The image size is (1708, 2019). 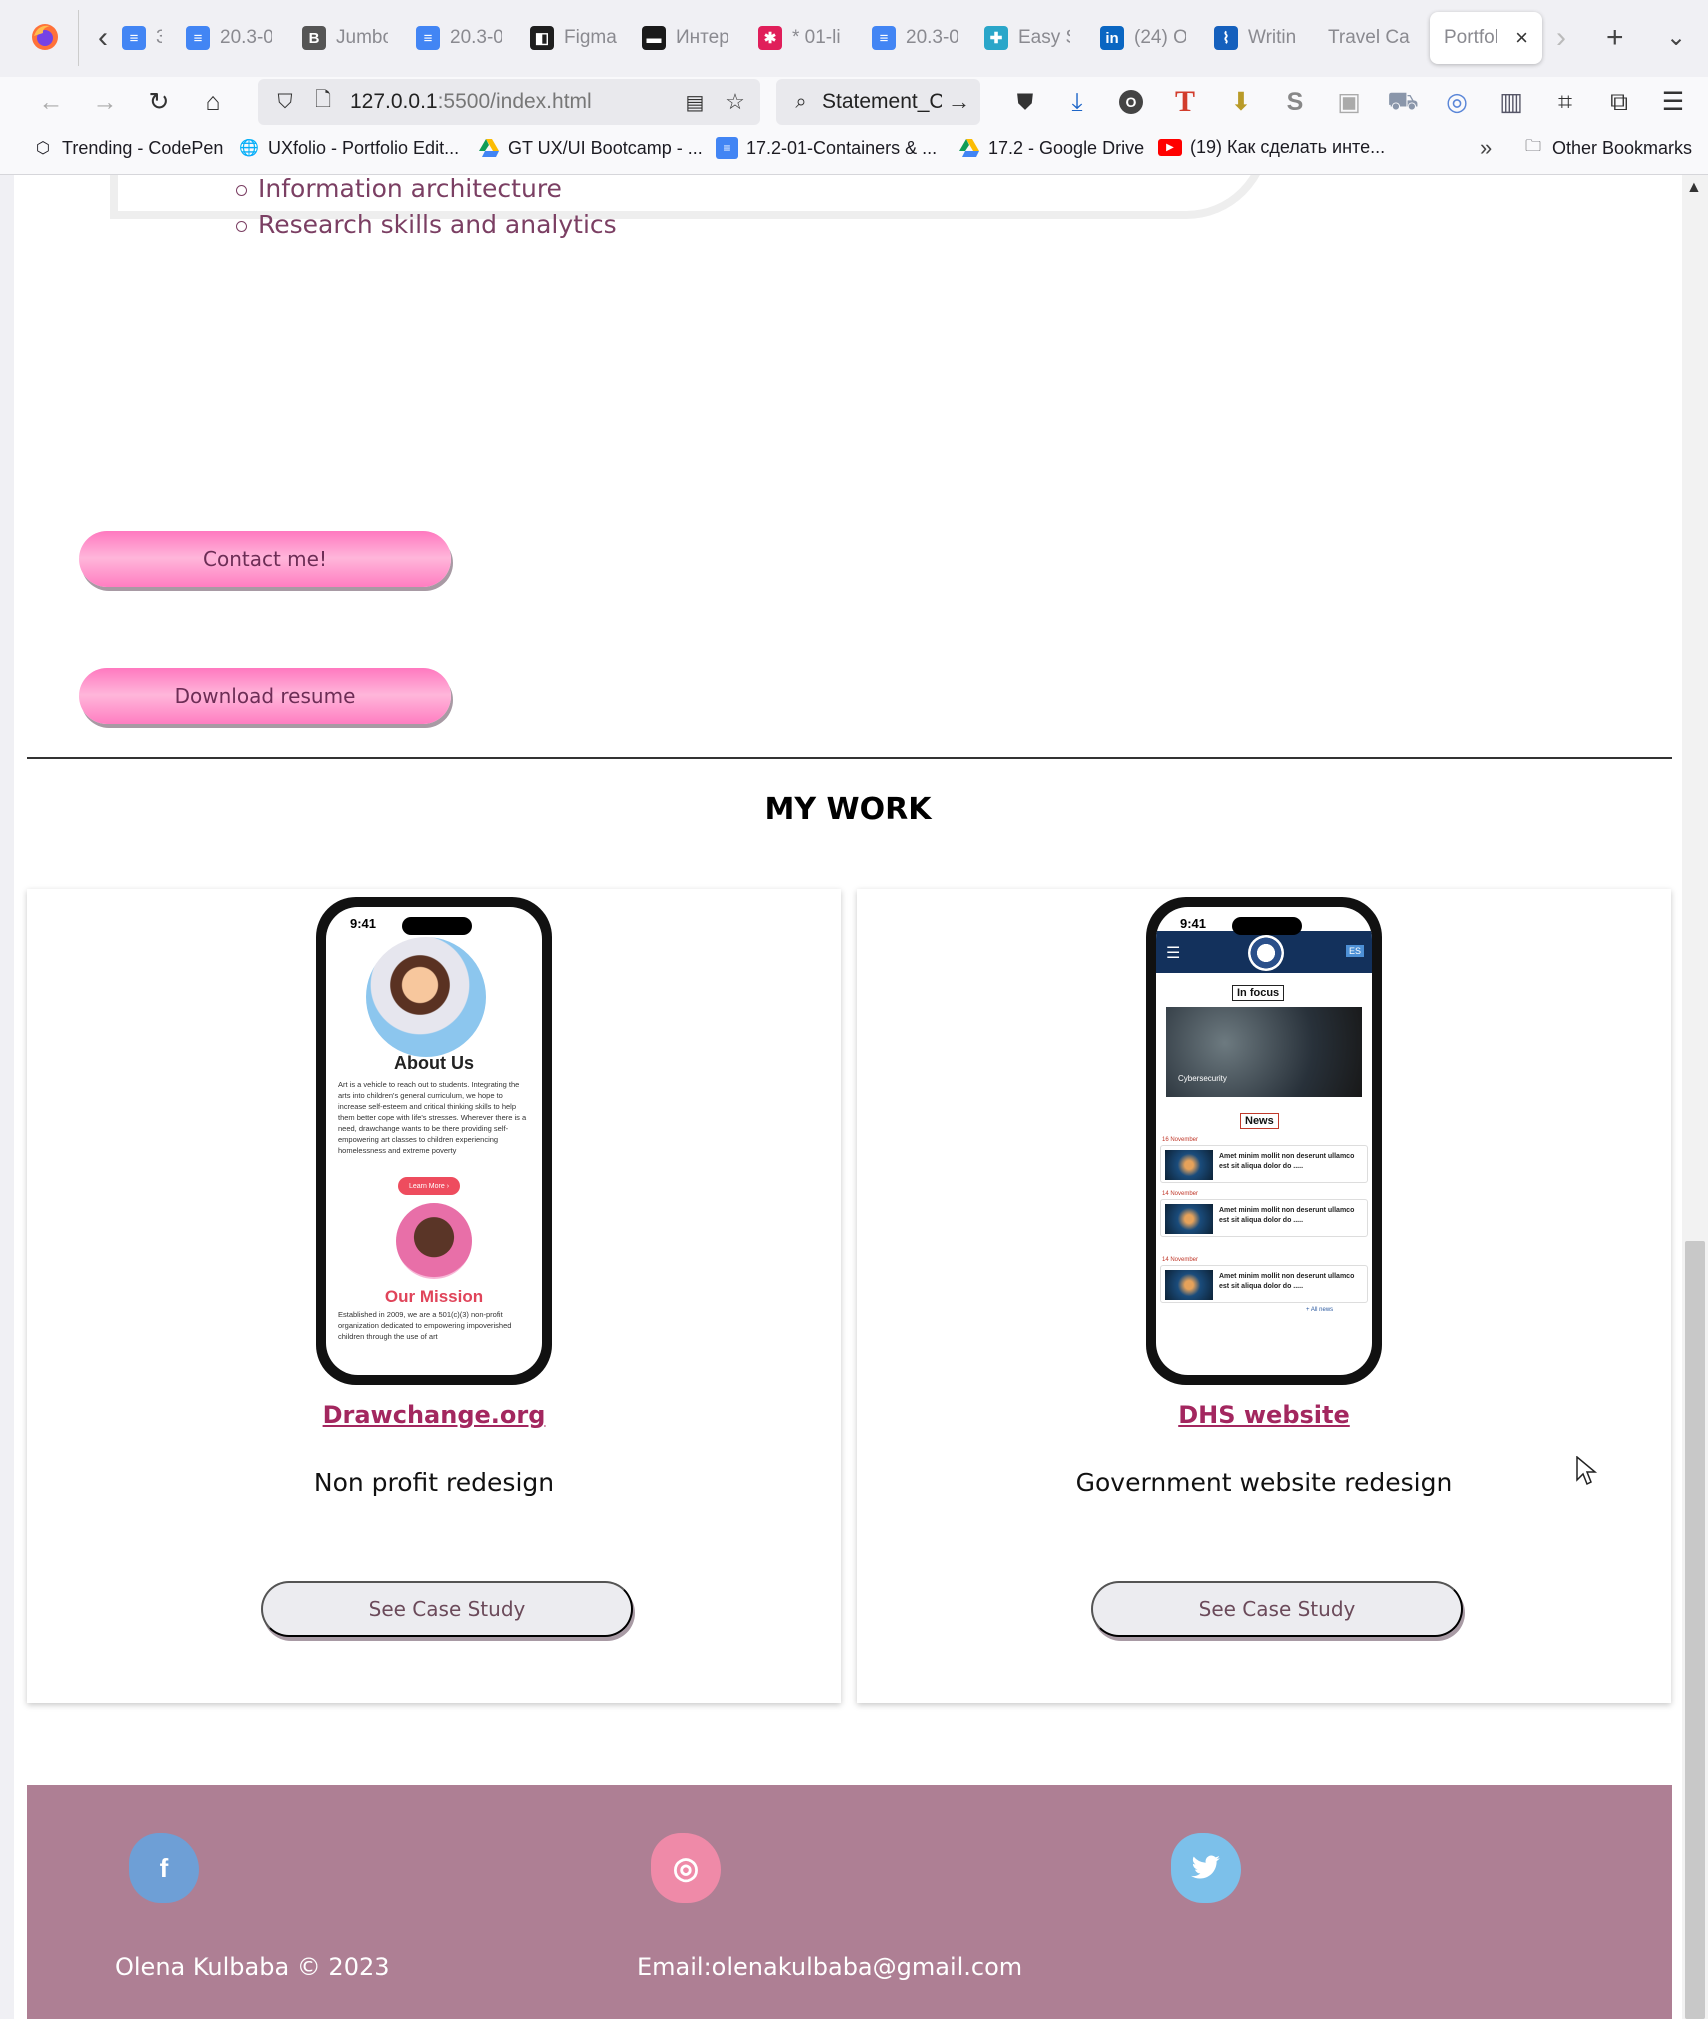 What do you see at coordinates (1143, 38) in the screenshot?
I see `tab-9: in (24) O` at bounding box center [1143, 38].